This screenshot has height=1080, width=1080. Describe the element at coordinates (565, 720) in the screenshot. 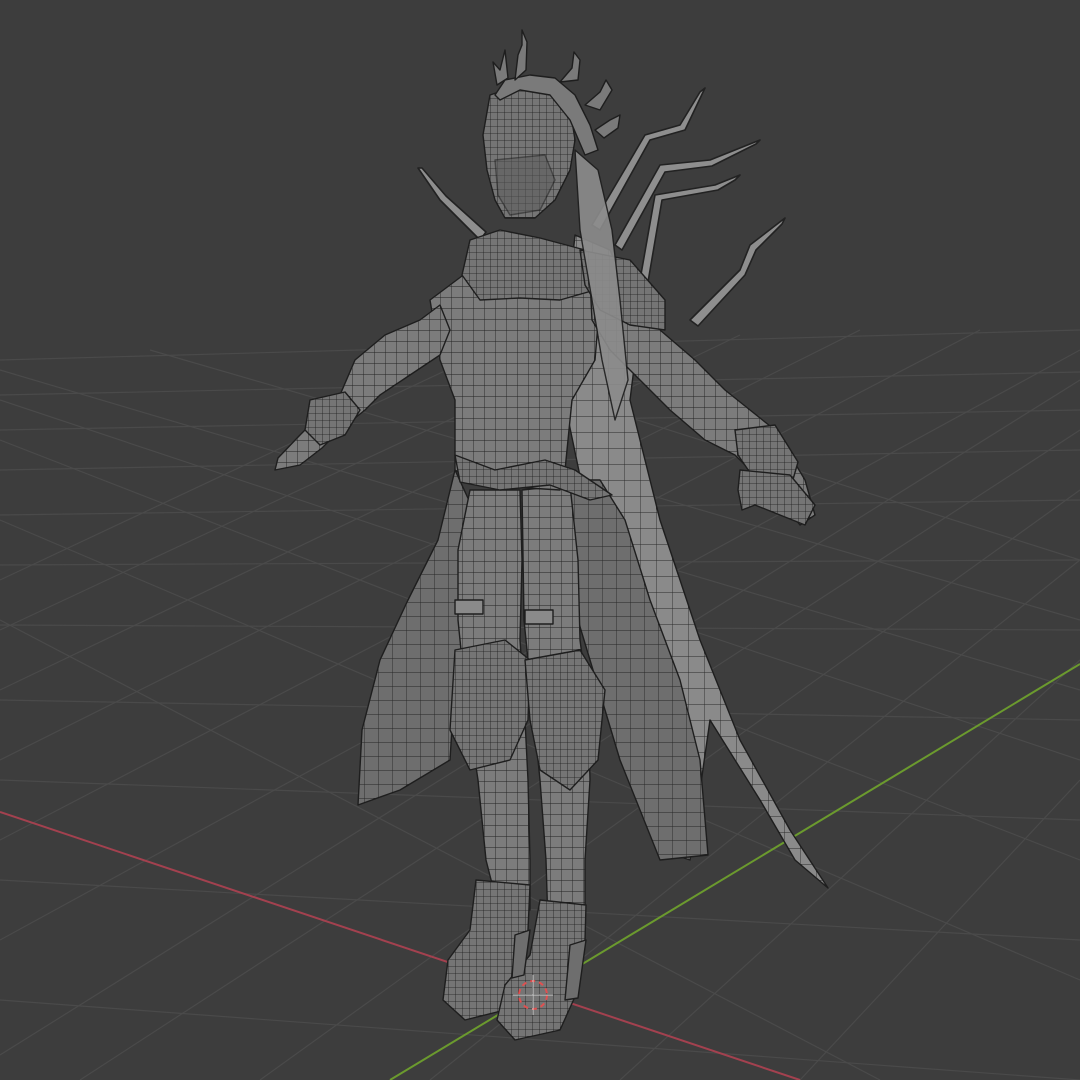

I see `right-knee-armor` at that location.